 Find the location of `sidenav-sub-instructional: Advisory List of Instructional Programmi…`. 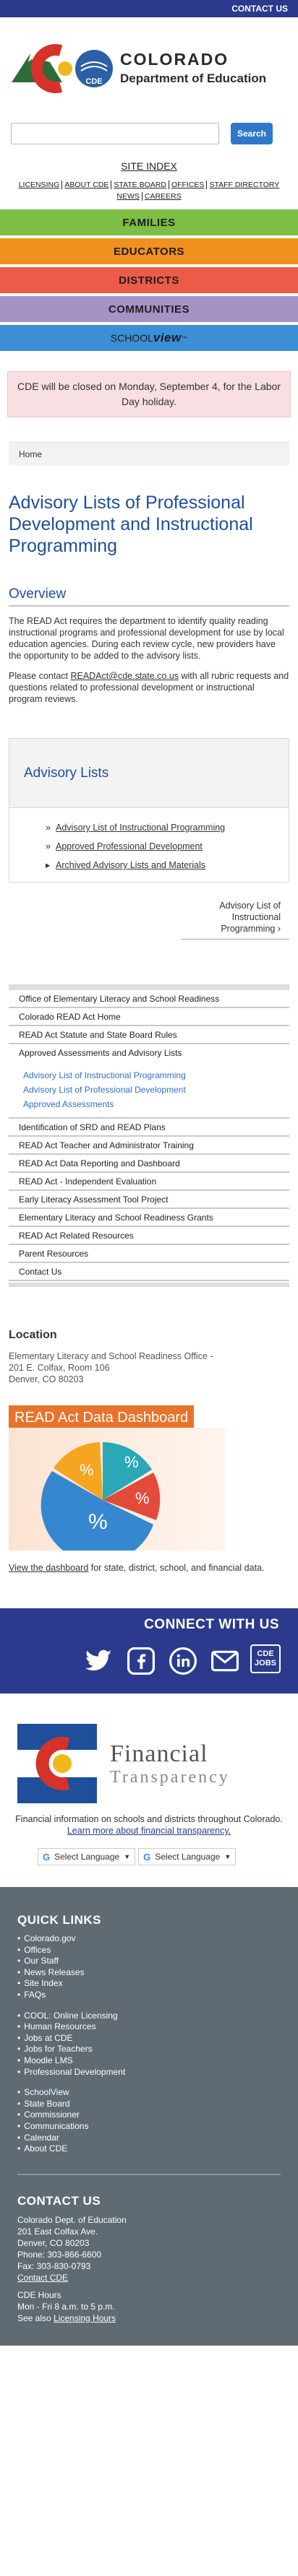

sidenav-sub-instructional: Advisory List of Instructional Programmi… is located at coordinates (156, 1075).